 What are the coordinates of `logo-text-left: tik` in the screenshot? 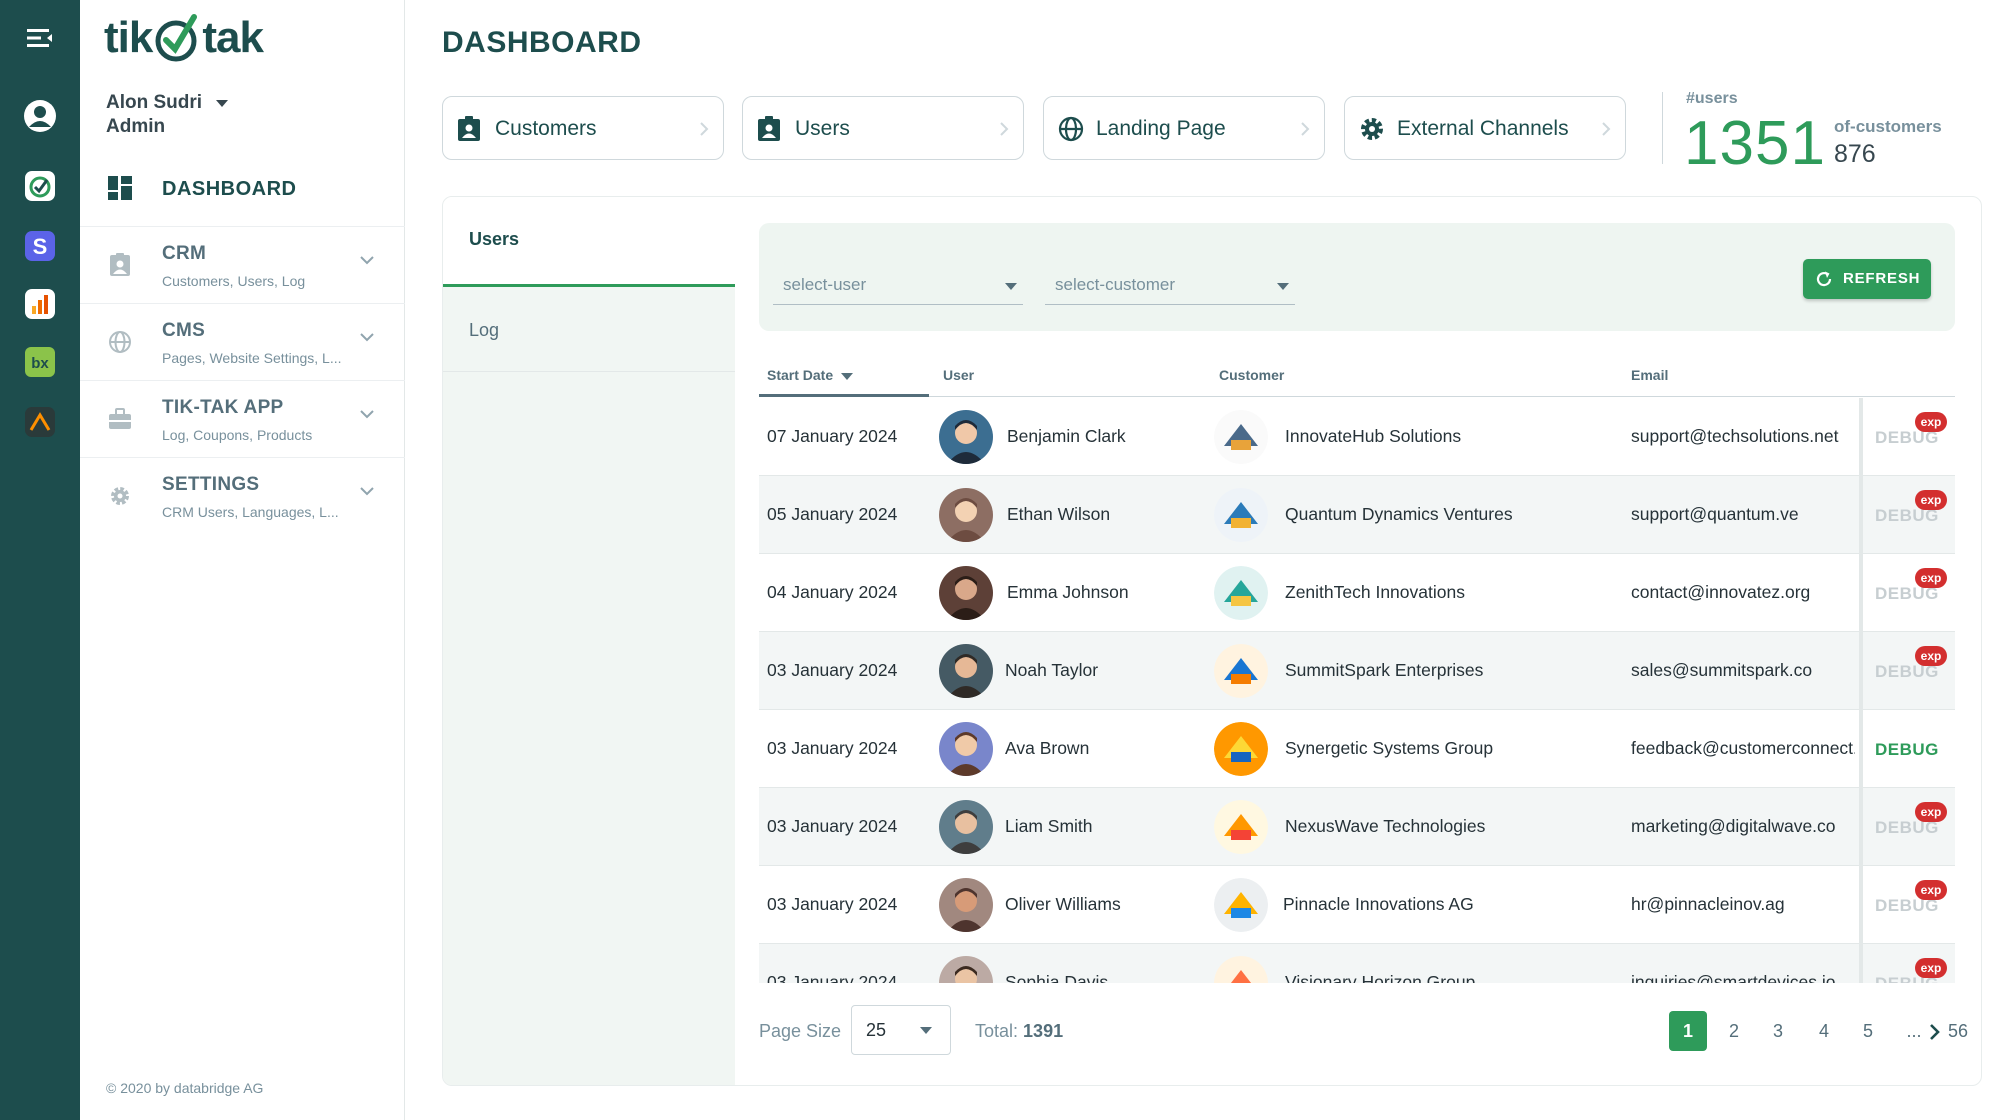 It's located at (128, 37).